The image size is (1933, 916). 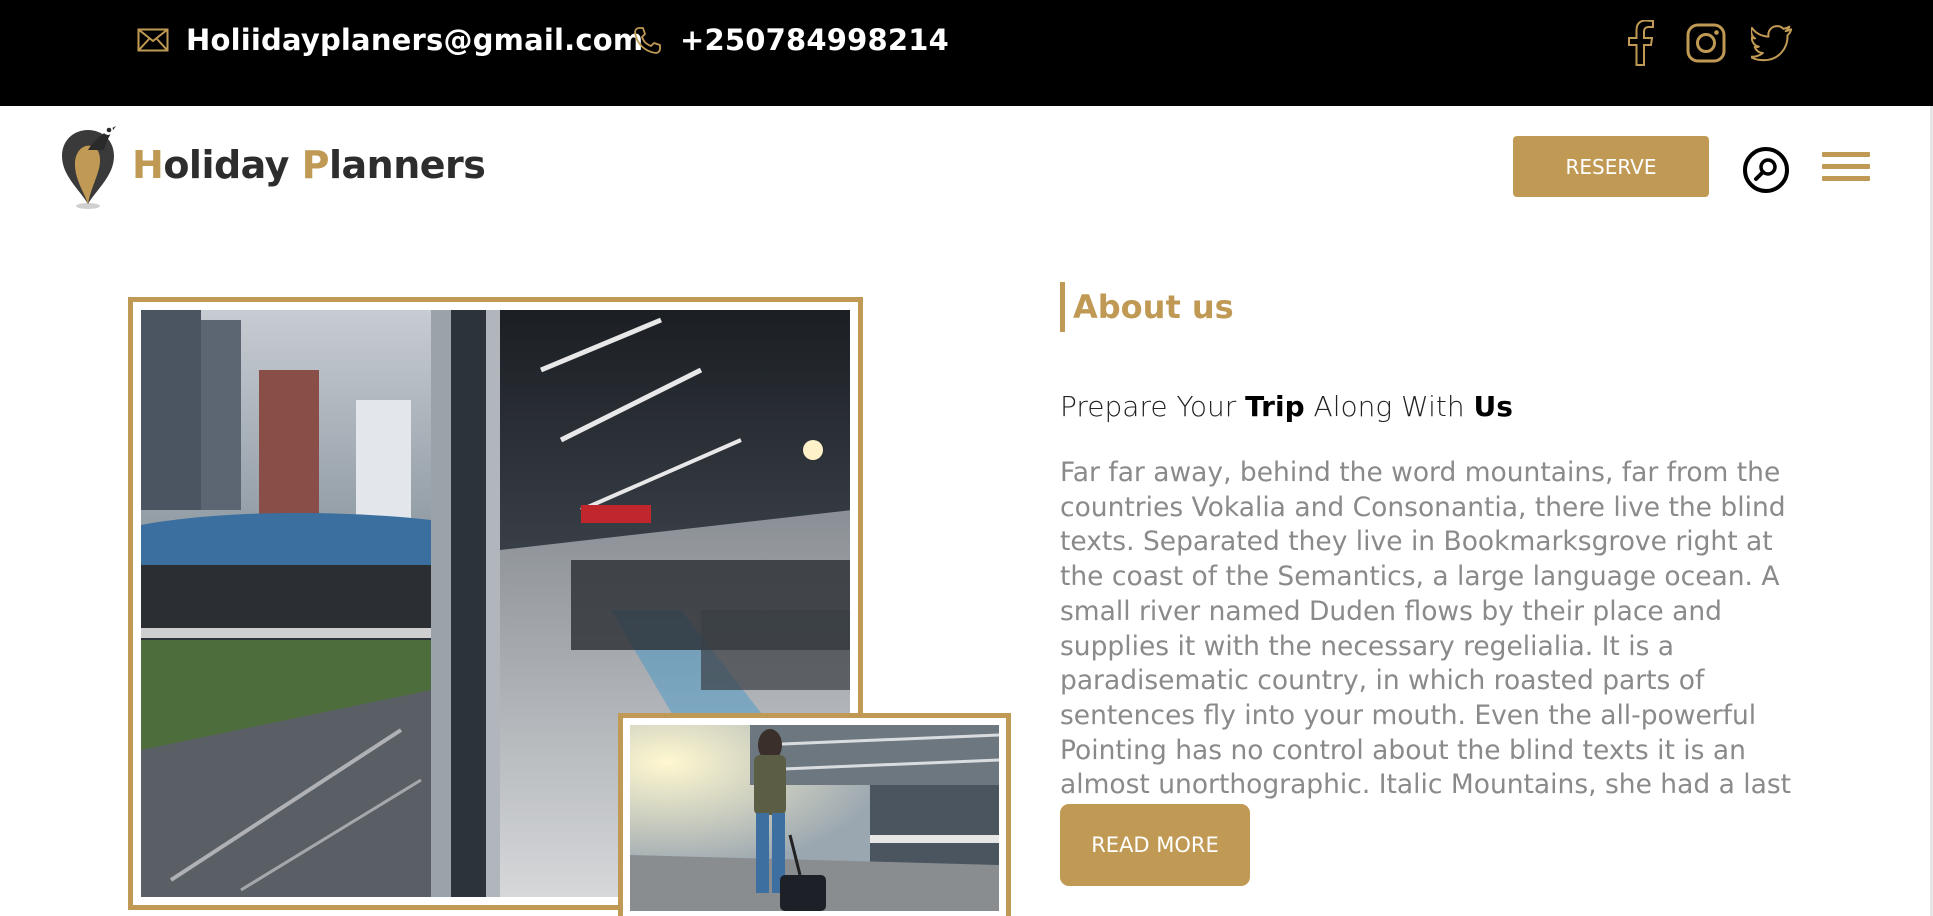 I want to click on traveler-with-luggage-photo, so click(x=814, y=814).